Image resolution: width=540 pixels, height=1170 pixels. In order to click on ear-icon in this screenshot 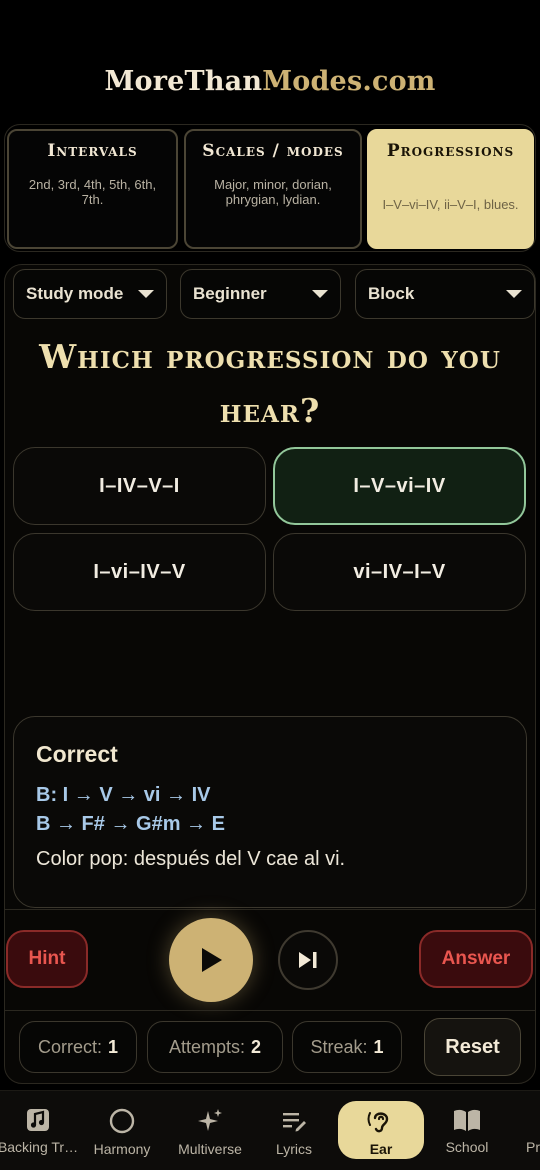, I will do `click(378, 1122)`.